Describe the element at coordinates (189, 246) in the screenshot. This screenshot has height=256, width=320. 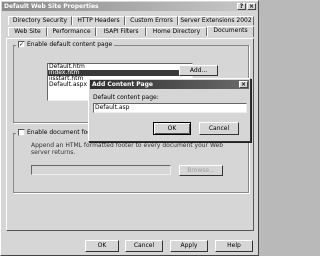
I see `apply-button: Apply` at that location.